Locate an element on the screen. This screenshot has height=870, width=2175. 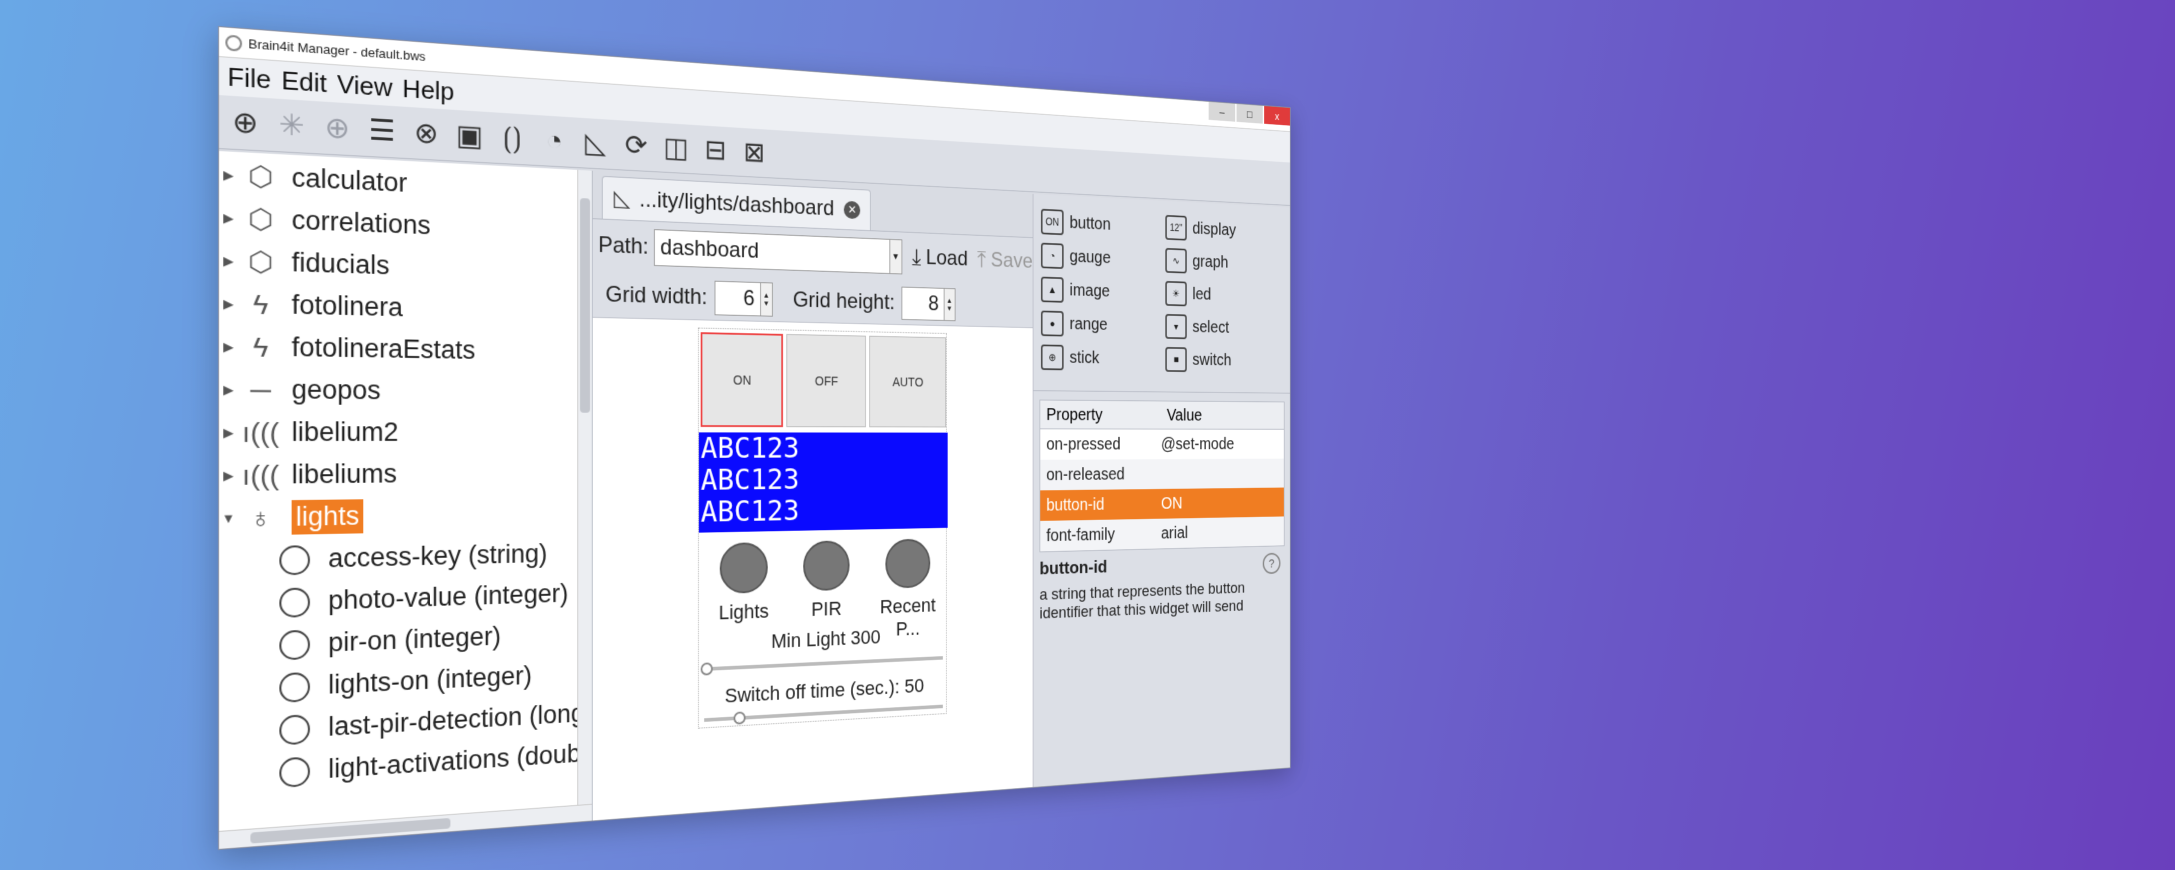
palette-select: ▾ select is located at coordinates (1224, 327).